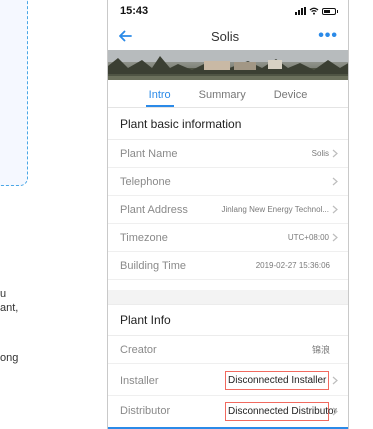 The image size is (373, 429). Describe the element at coordinates (300, 11) in the screenshot. I see `signal-icon` at that location.